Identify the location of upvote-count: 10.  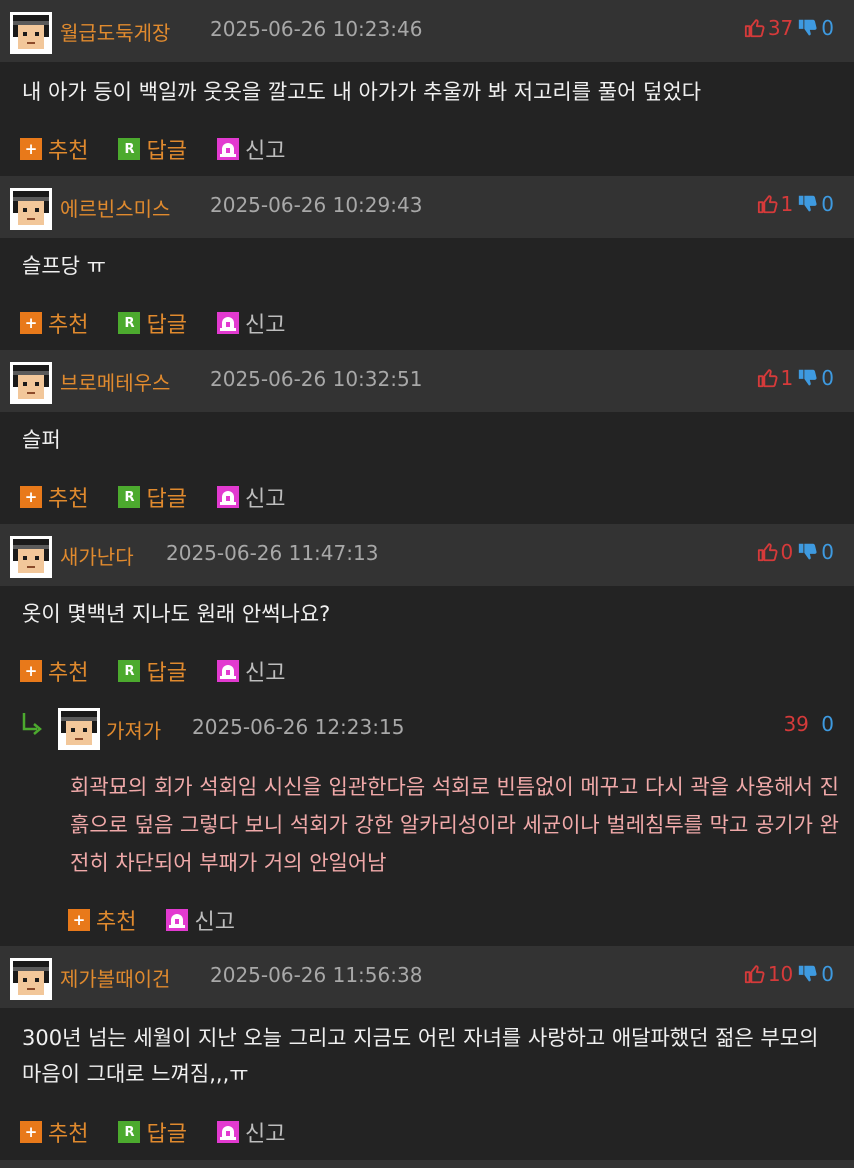
(780, 974).